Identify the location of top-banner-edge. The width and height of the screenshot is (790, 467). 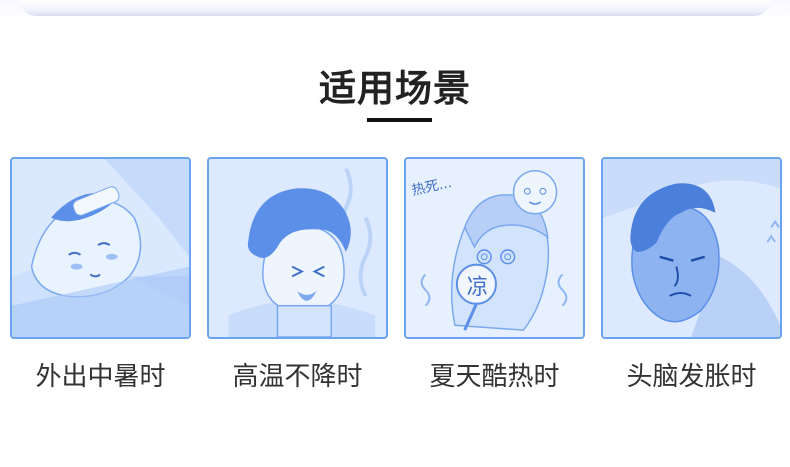
(395, 11).